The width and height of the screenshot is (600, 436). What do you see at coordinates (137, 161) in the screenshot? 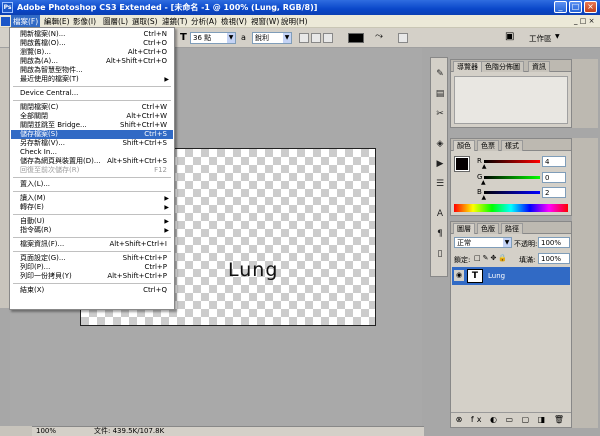
I see `menu-item-shortcut: Alt+Shift+Ctrl+S` at bounding box center [137, 161].